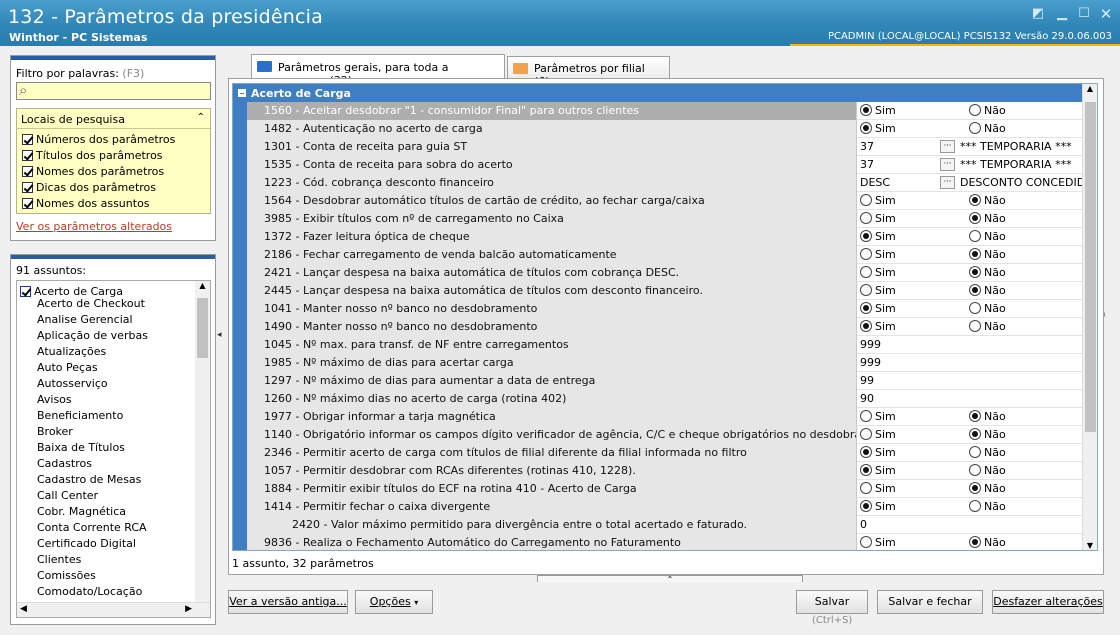 This screenshot has height=635, width=1120. What do you see at coordinates (1038, 14) in the screenshot?
I see `restore-icon: ◩` at bounding box center [1038, 14].